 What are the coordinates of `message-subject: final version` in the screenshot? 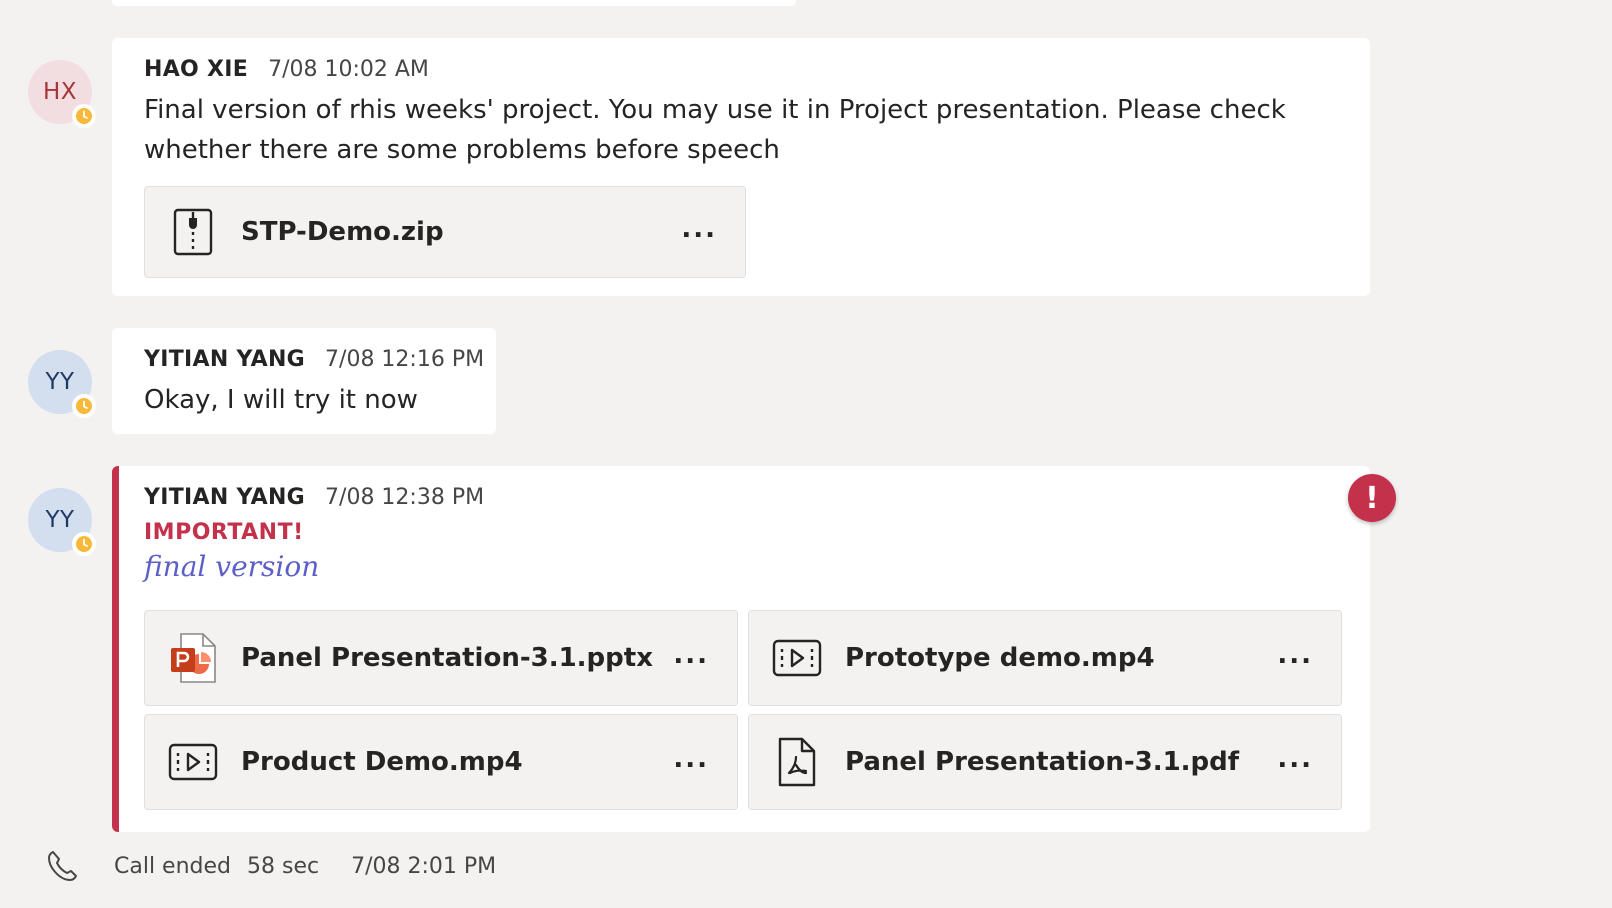 It's located at (232, 566).